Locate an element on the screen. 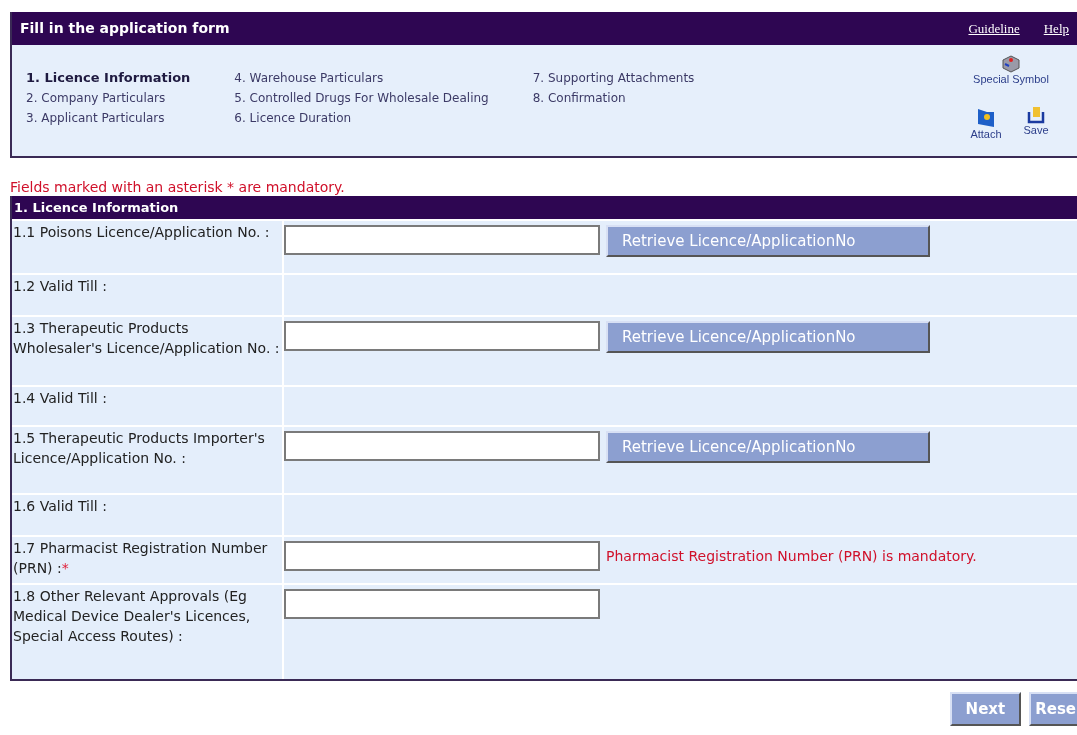 The width and height of the screenshot is (1077, 735). field-label: 1.8 Other Relevant Approvals (Eg Medical Device Dealer's Licences, Special Access Routes) : is located at coordinates (147, 632).